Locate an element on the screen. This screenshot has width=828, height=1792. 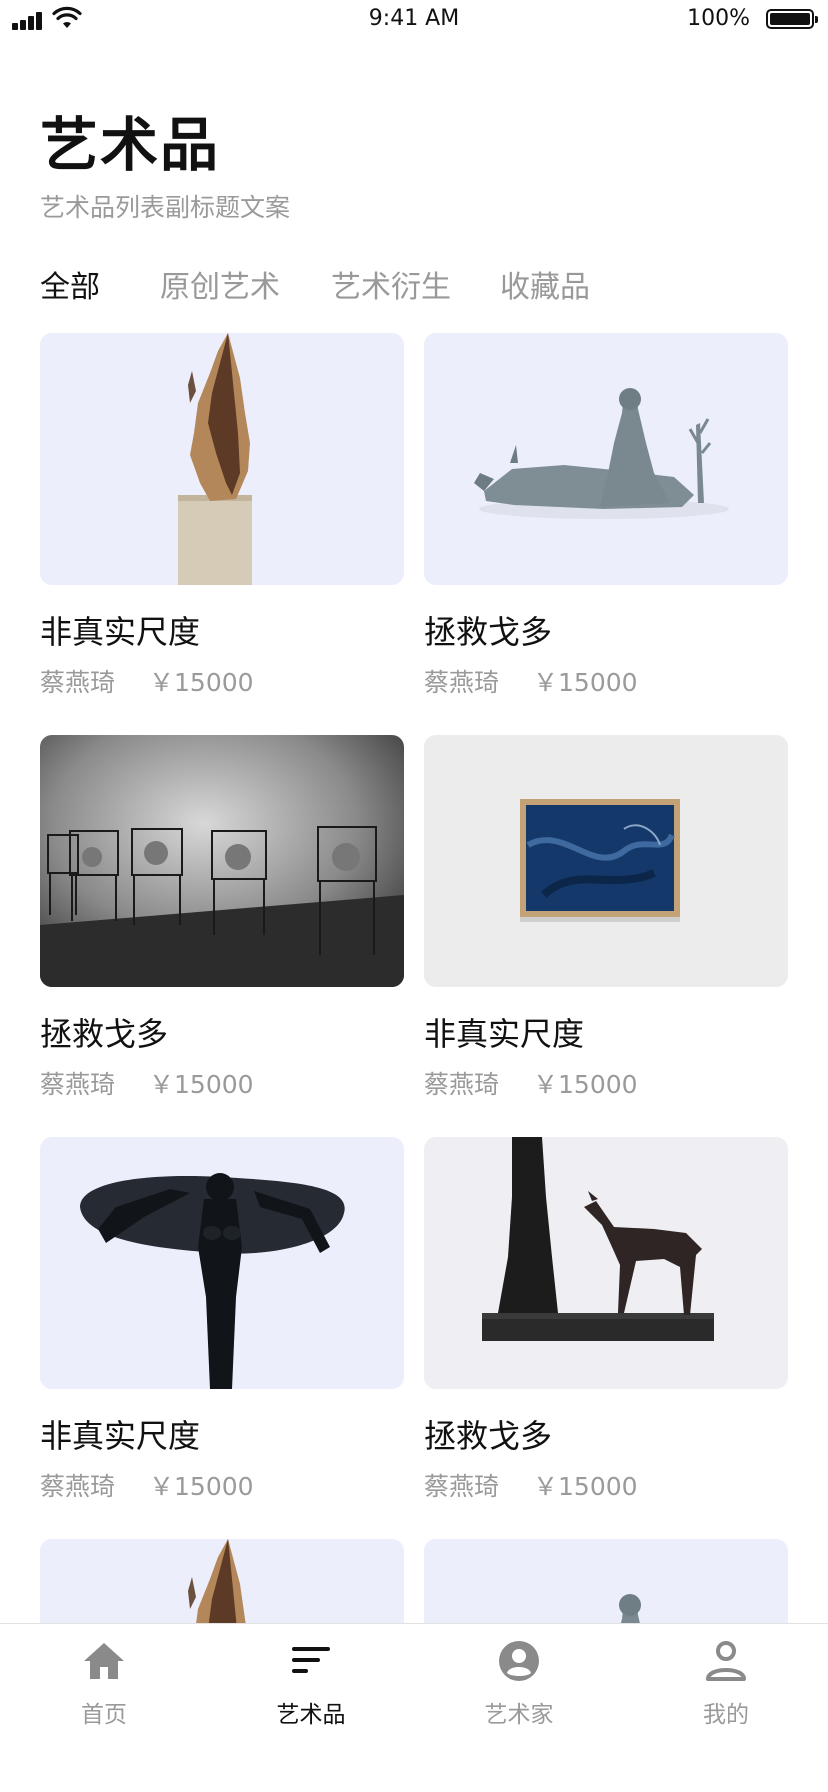
person-icon is located at coordinates (726, 1661).